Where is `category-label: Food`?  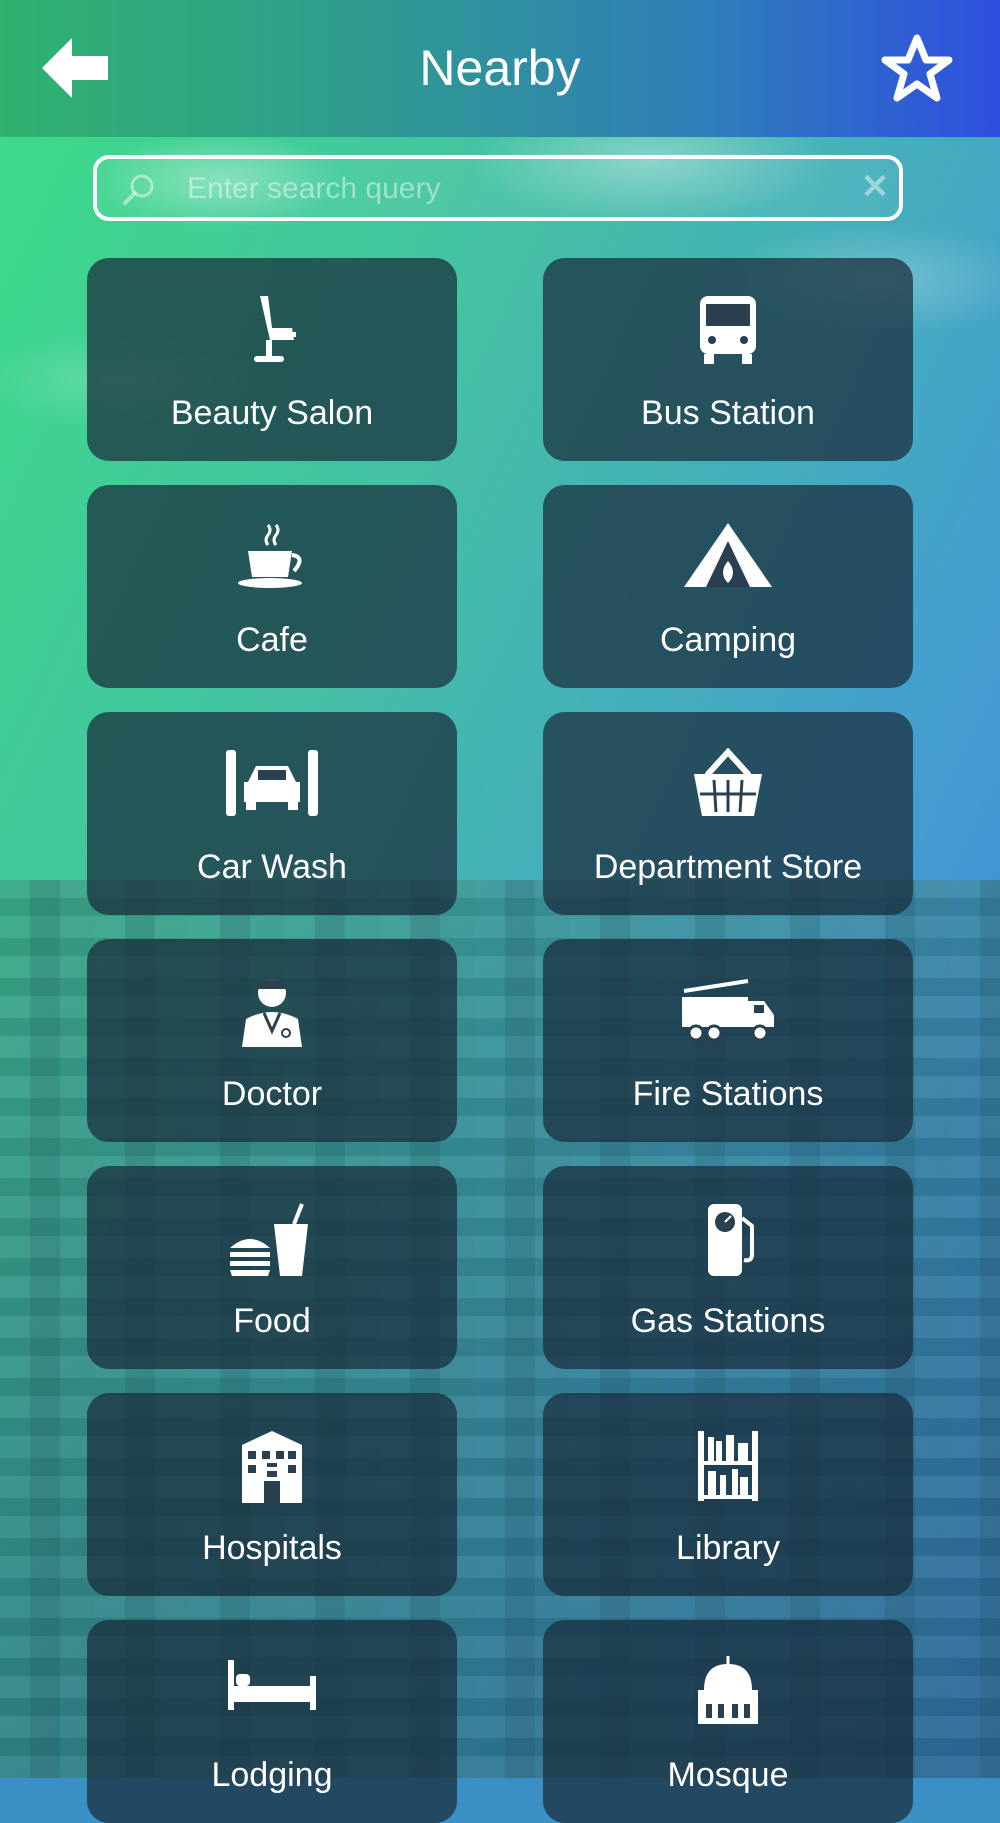 category-label: Food is located at coordinates (272, 1321).